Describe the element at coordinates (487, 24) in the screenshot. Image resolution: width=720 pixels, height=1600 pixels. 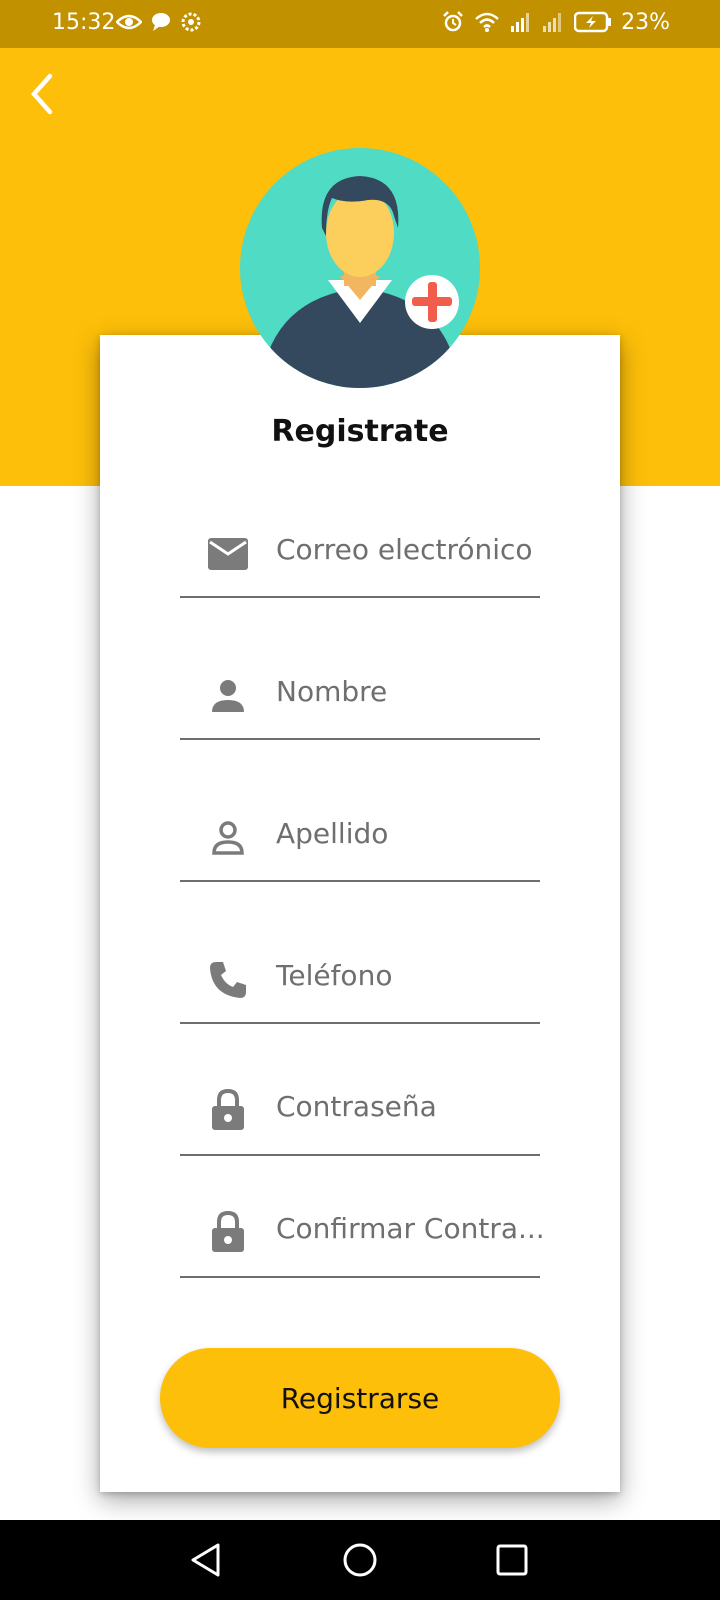
I see `wifi-icon` at that location.